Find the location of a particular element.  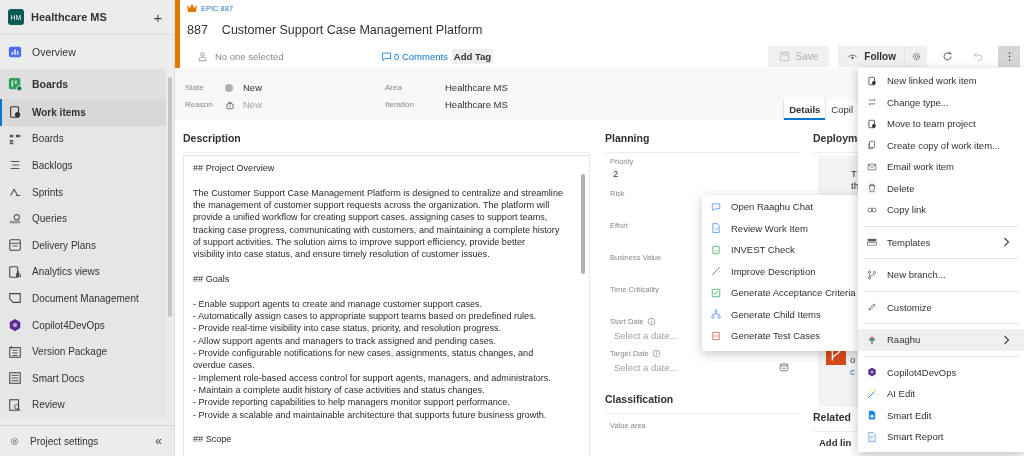

menu-item: Delete is located at coordinates (941, 188).